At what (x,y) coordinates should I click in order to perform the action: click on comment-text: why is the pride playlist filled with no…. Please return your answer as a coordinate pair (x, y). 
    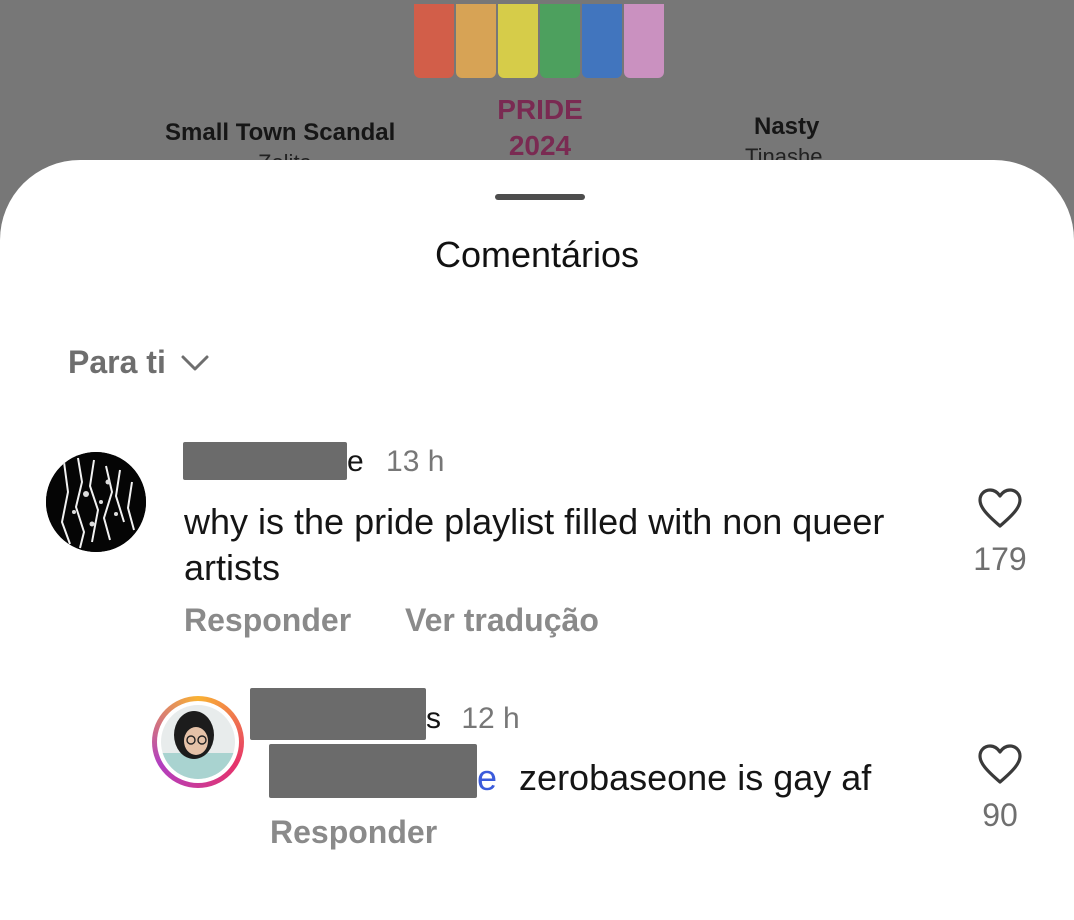
    Looking at the image, I should click on (534, 544).